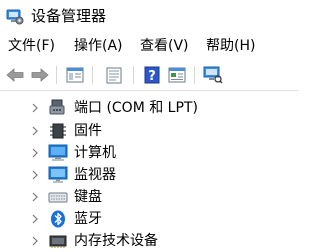 The image size is (320, 252). What do you see at coordinates (58, 219) in the screenshot?
I see `bluetooth-icon` at bounding box center [58, 219].